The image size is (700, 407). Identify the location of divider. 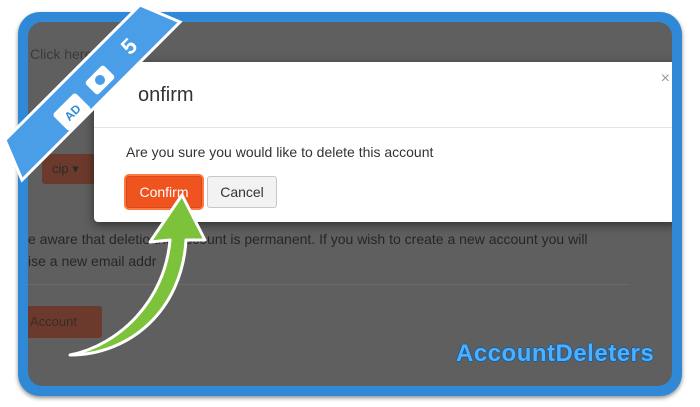
(328, 284).